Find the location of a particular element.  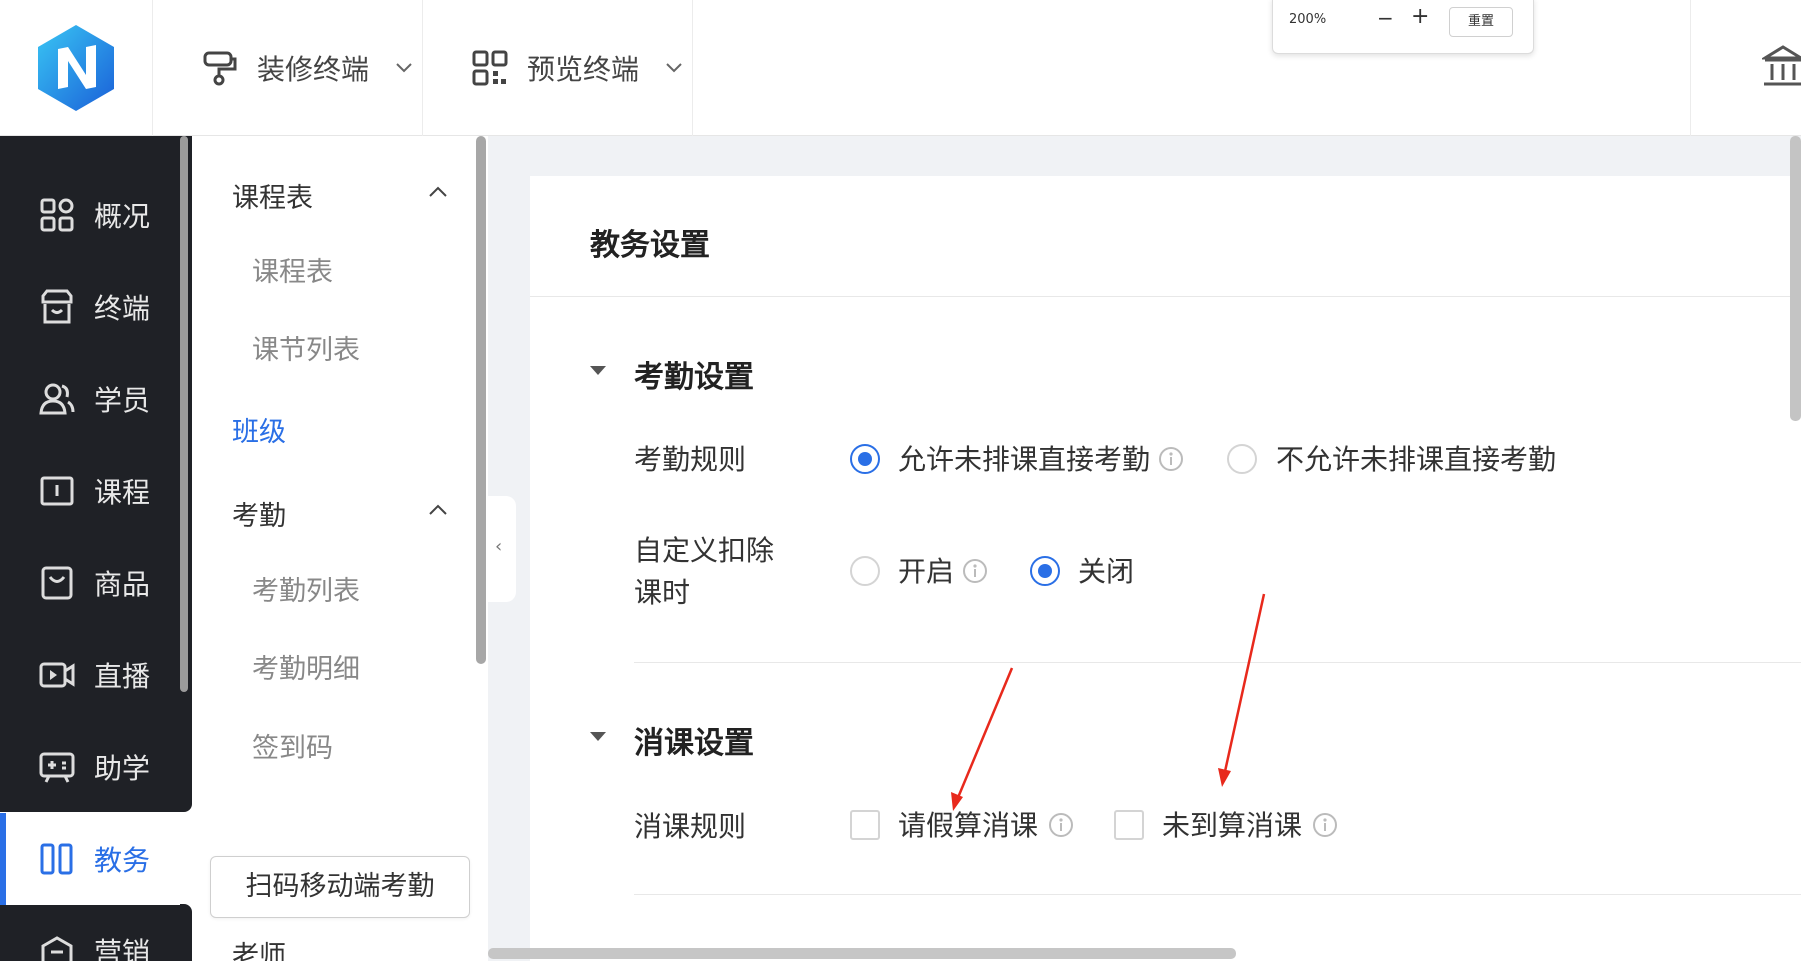

sidebar-scrollbar is located at coordinates (184, 414).